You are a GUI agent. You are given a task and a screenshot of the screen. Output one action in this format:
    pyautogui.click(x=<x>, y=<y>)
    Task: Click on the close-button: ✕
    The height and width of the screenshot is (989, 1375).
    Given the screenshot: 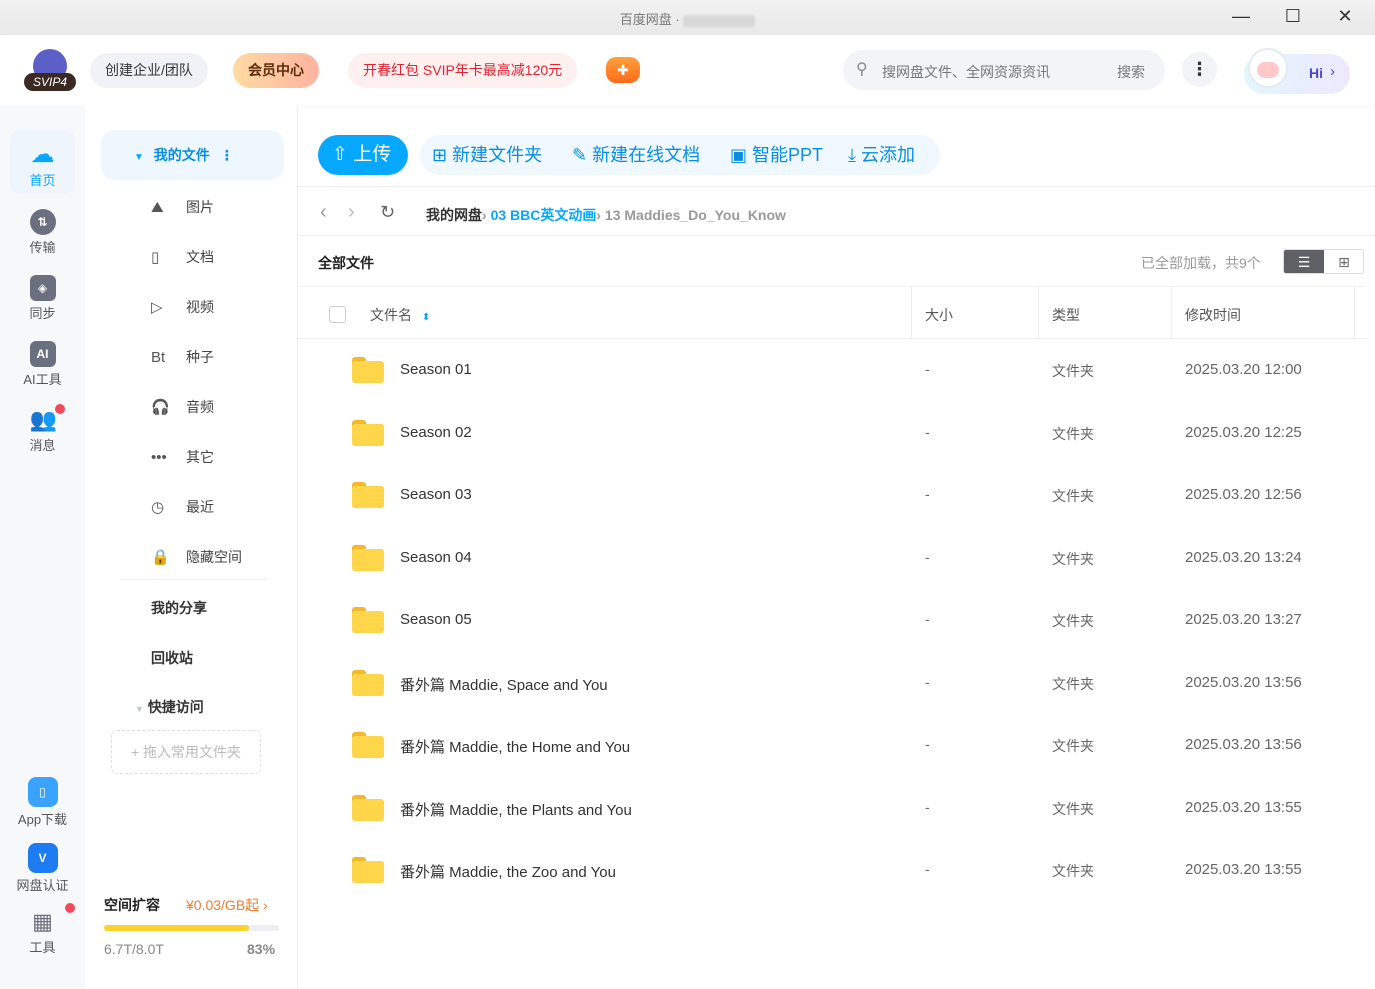 What is the action you would take?
    pyautogui.click(x=1345, y=18)
    